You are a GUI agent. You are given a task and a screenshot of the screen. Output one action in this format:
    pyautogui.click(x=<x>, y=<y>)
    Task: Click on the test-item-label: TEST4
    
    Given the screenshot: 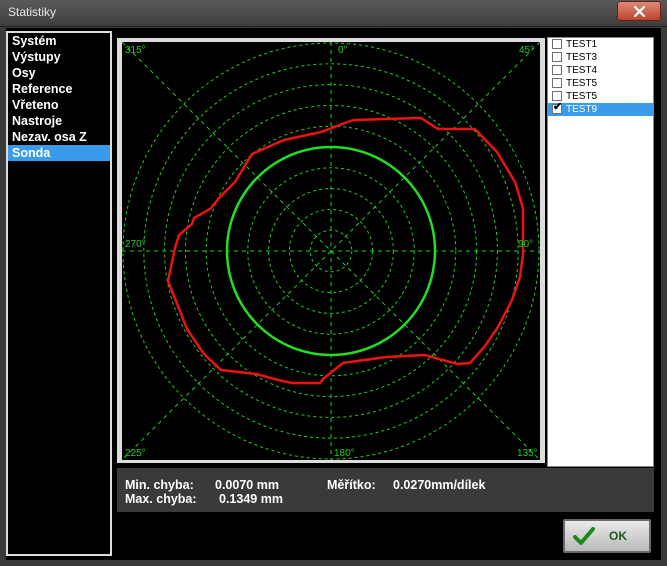 What is the action you would take?
    pyautogui.click(x=582, y=70)
    